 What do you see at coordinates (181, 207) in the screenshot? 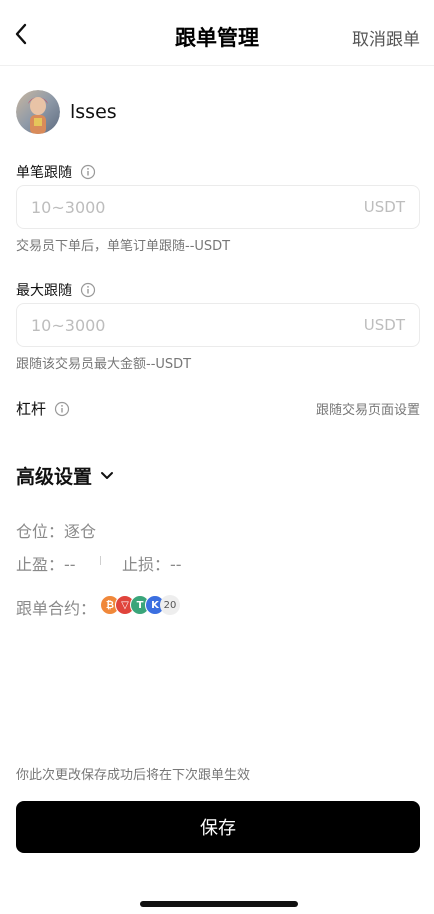
I see `single-follow-input` at bounding box center [181, 207].